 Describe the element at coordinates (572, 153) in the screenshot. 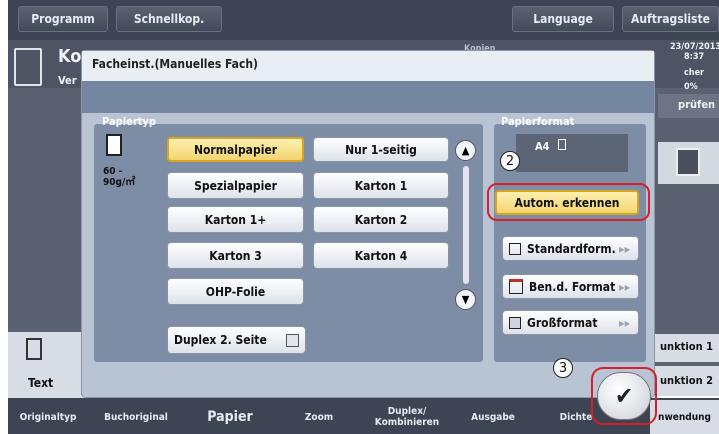

I see `format-display` at that location.